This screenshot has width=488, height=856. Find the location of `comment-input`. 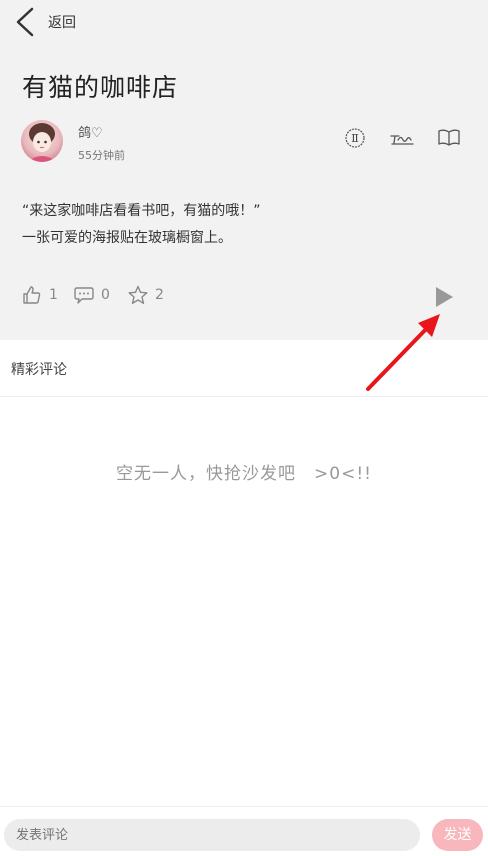

comment-input is located at coordinates (212, 835).